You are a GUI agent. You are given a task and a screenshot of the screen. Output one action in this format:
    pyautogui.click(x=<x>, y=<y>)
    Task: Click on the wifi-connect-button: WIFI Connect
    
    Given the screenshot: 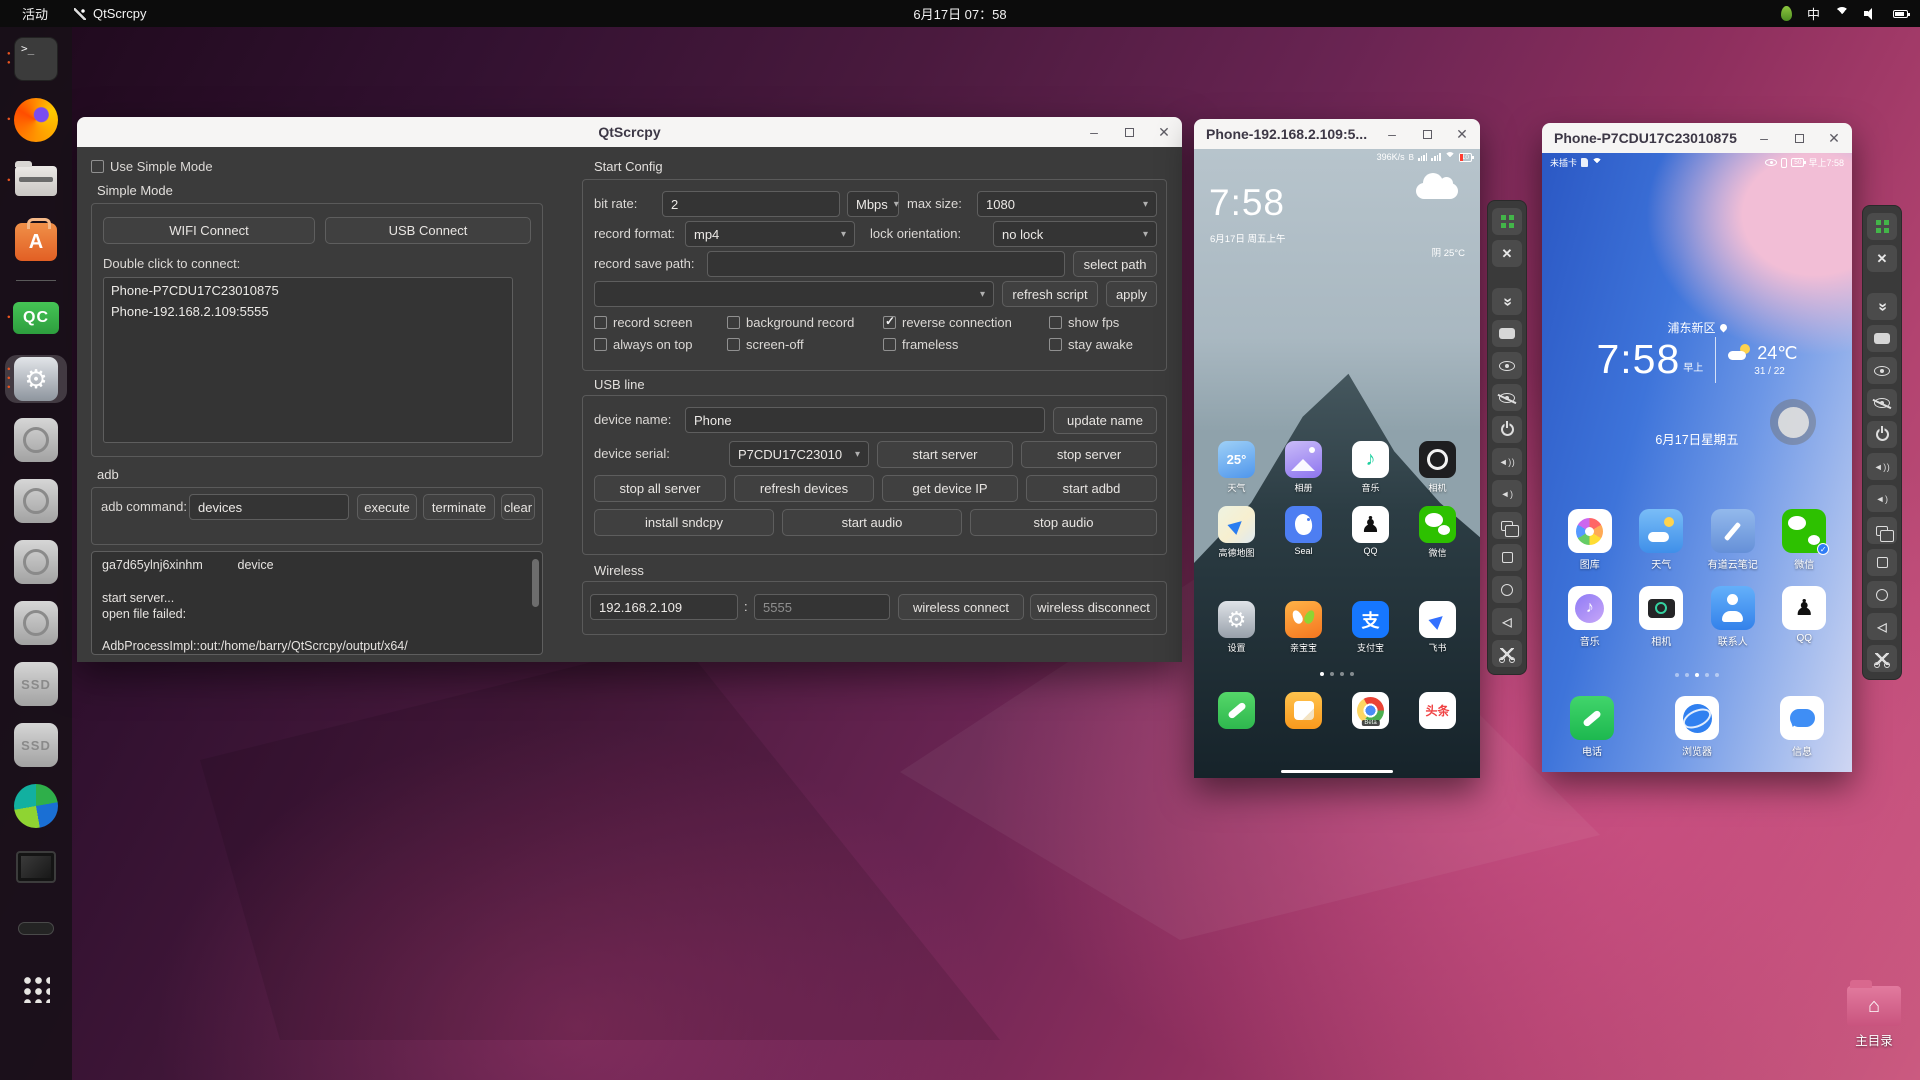 What is the action you would take?
    pyautogui.click(x=209, y=230)
    